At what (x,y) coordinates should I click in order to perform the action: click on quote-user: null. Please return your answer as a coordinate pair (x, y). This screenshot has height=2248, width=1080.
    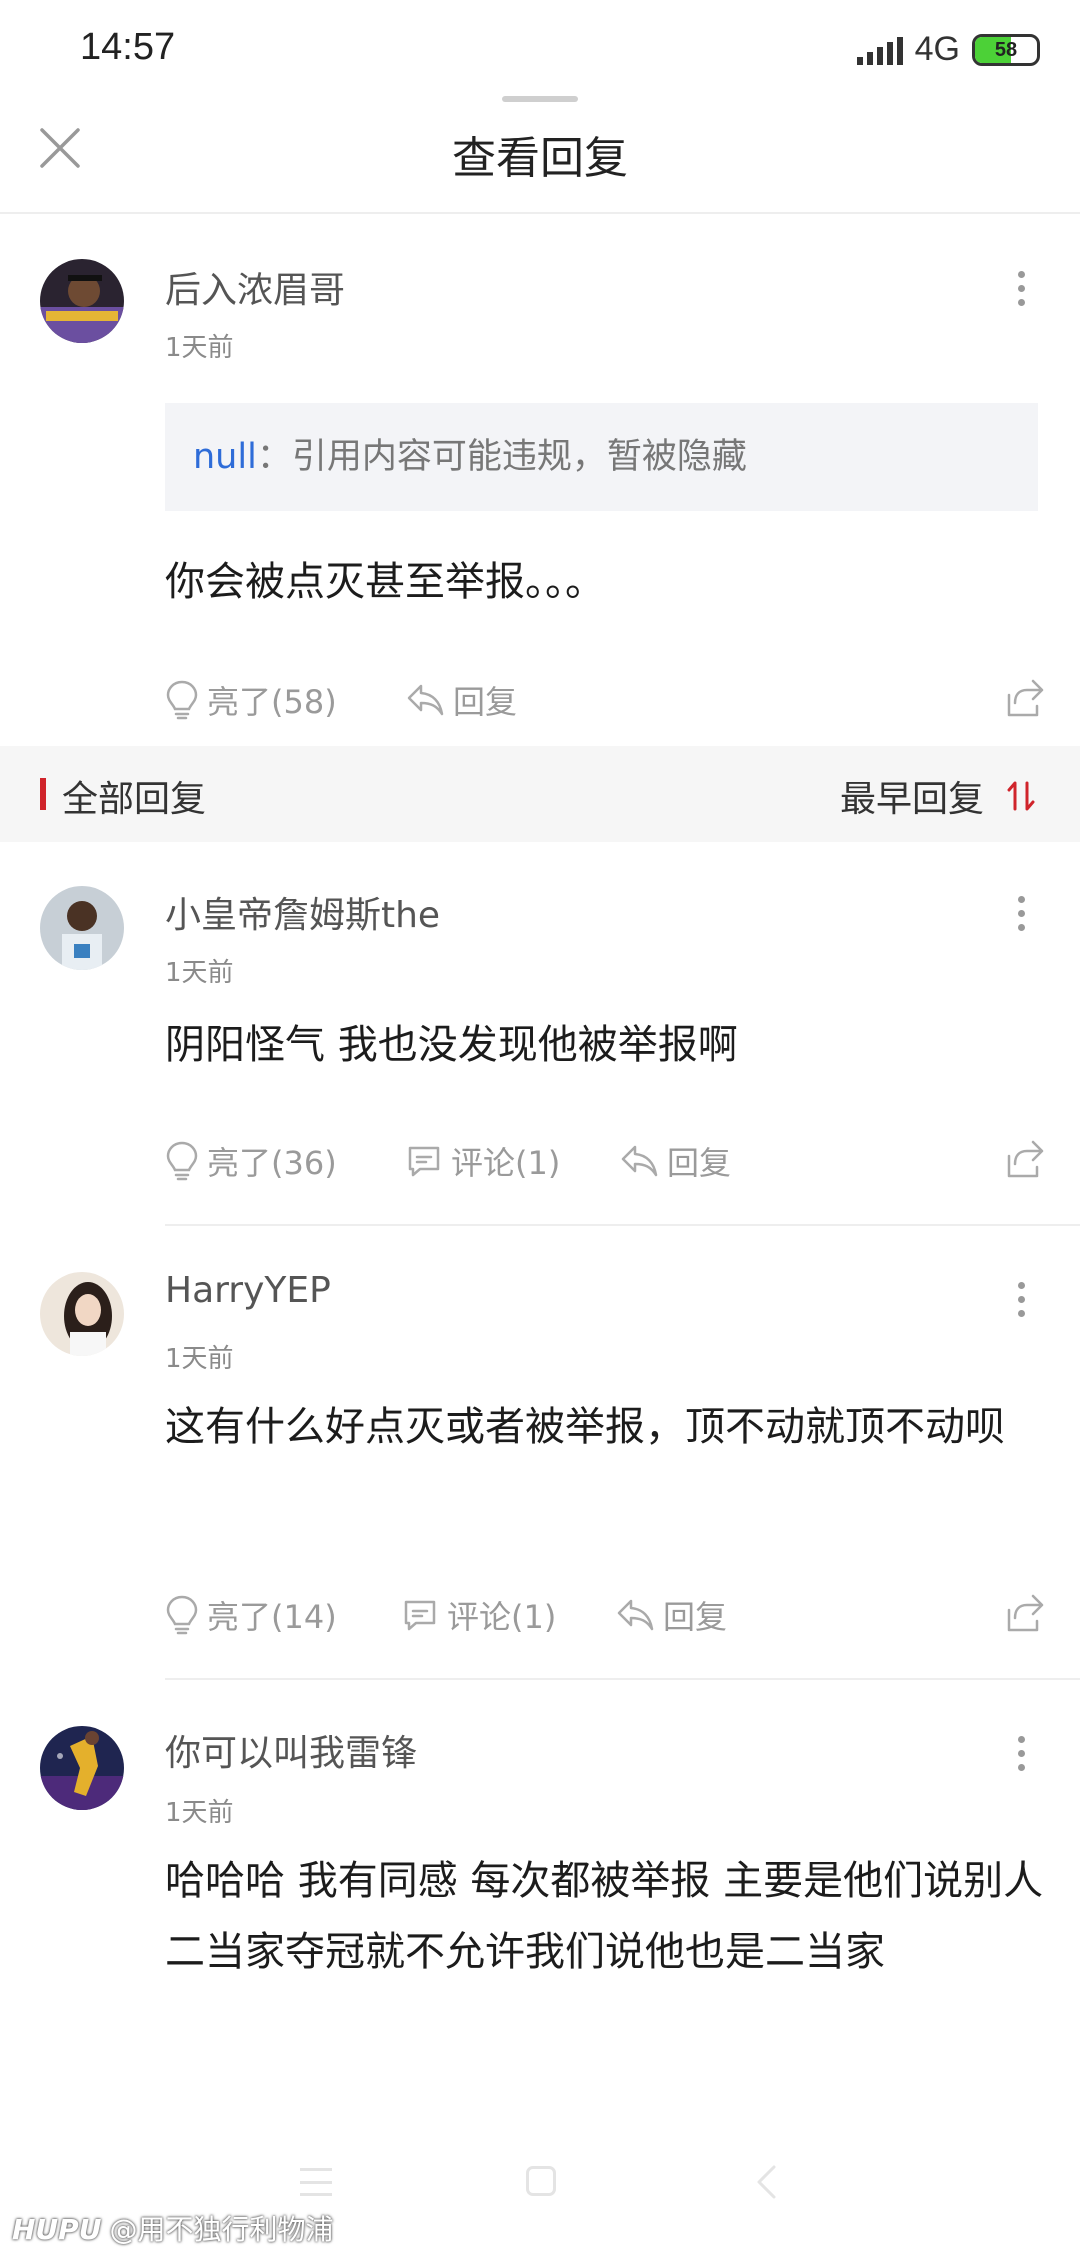
    Looking at the image, I should click on (225, 457).